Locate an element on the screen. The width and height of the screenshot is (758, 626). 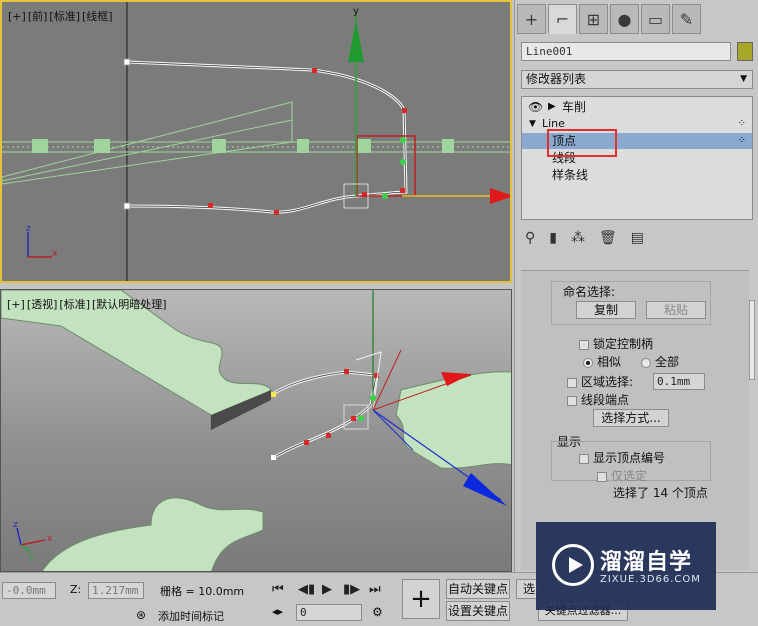
lock-handles-label: 锁定控制柄 is located at coordinates (623, 344).